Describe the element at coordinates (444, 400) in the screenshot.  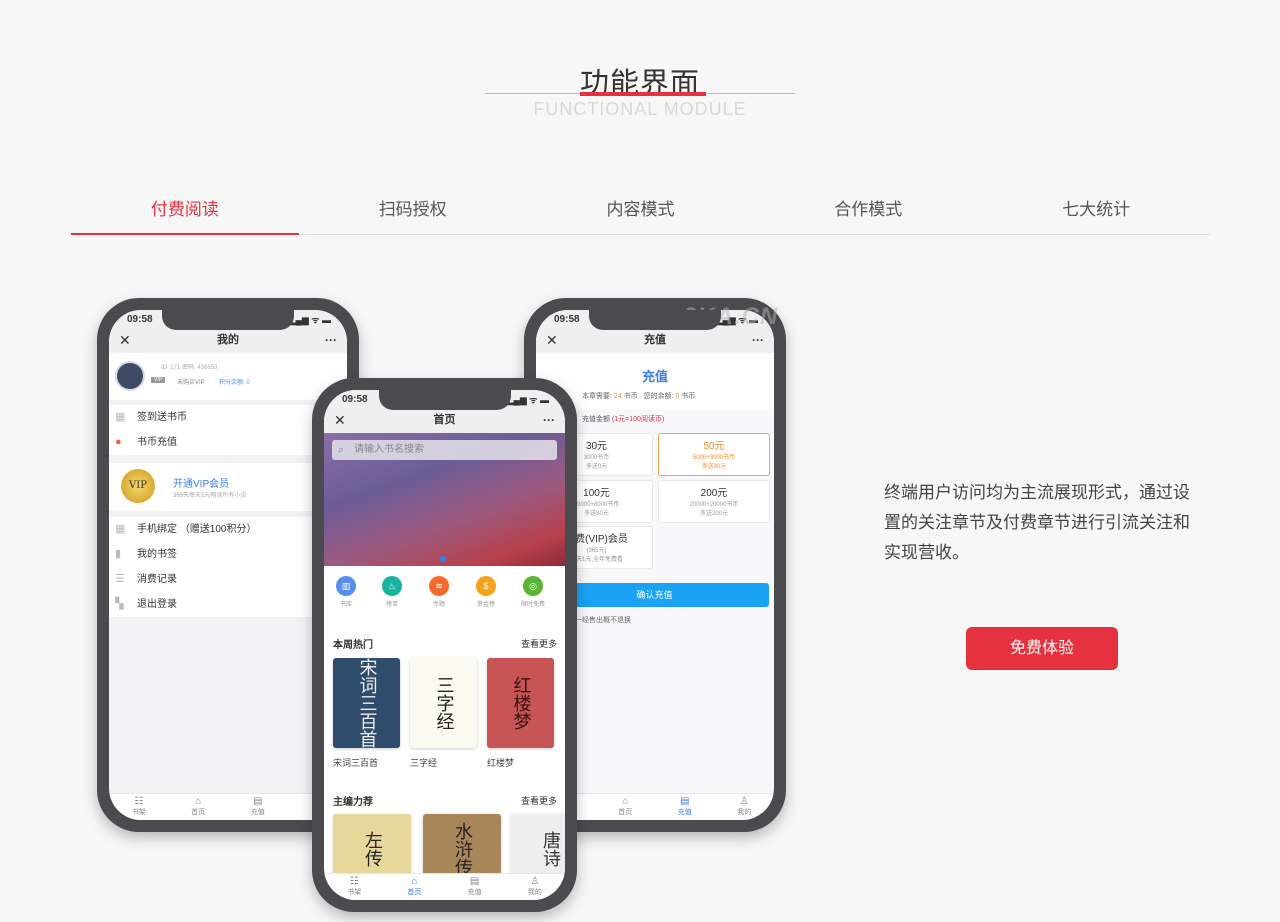
I see `phone-notch` at that location.